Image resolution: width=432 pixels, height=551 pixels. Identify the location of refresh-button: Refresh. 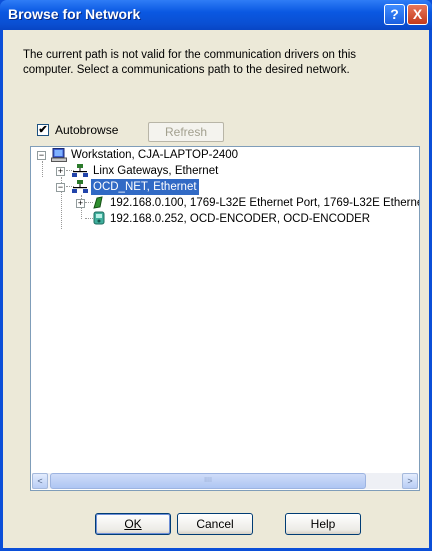
(186, 132).